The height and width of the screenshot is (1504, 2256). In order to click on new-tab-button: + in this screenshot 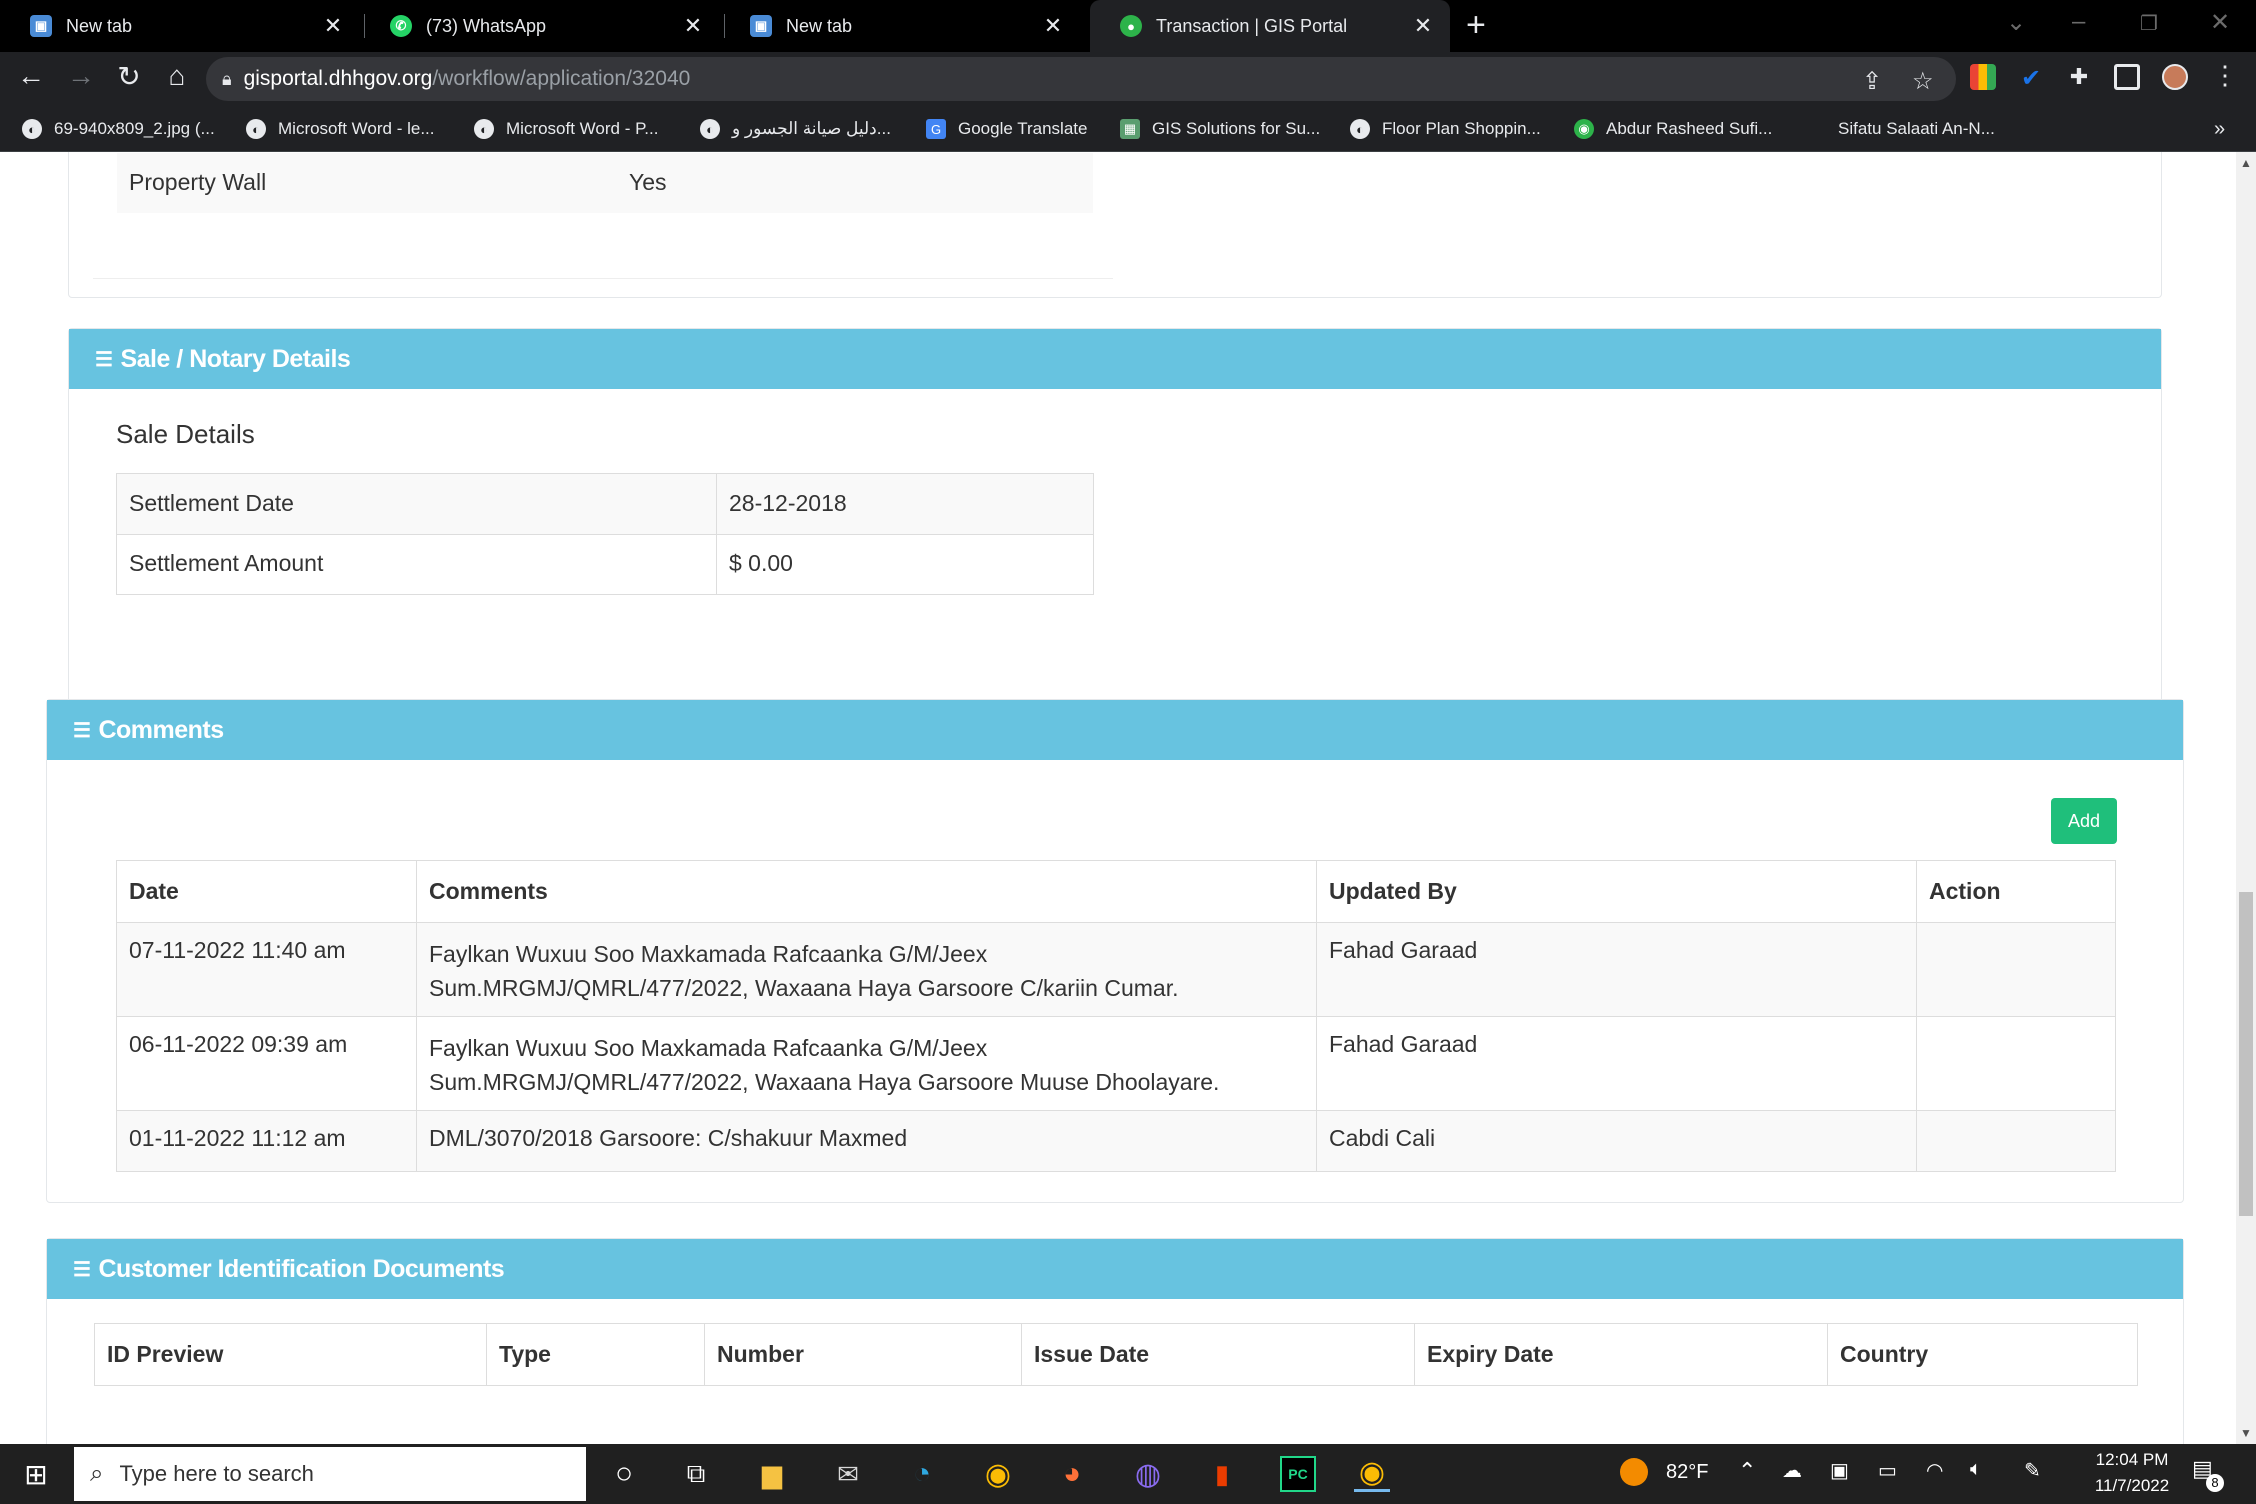, I will do `click(1476, 25)`.